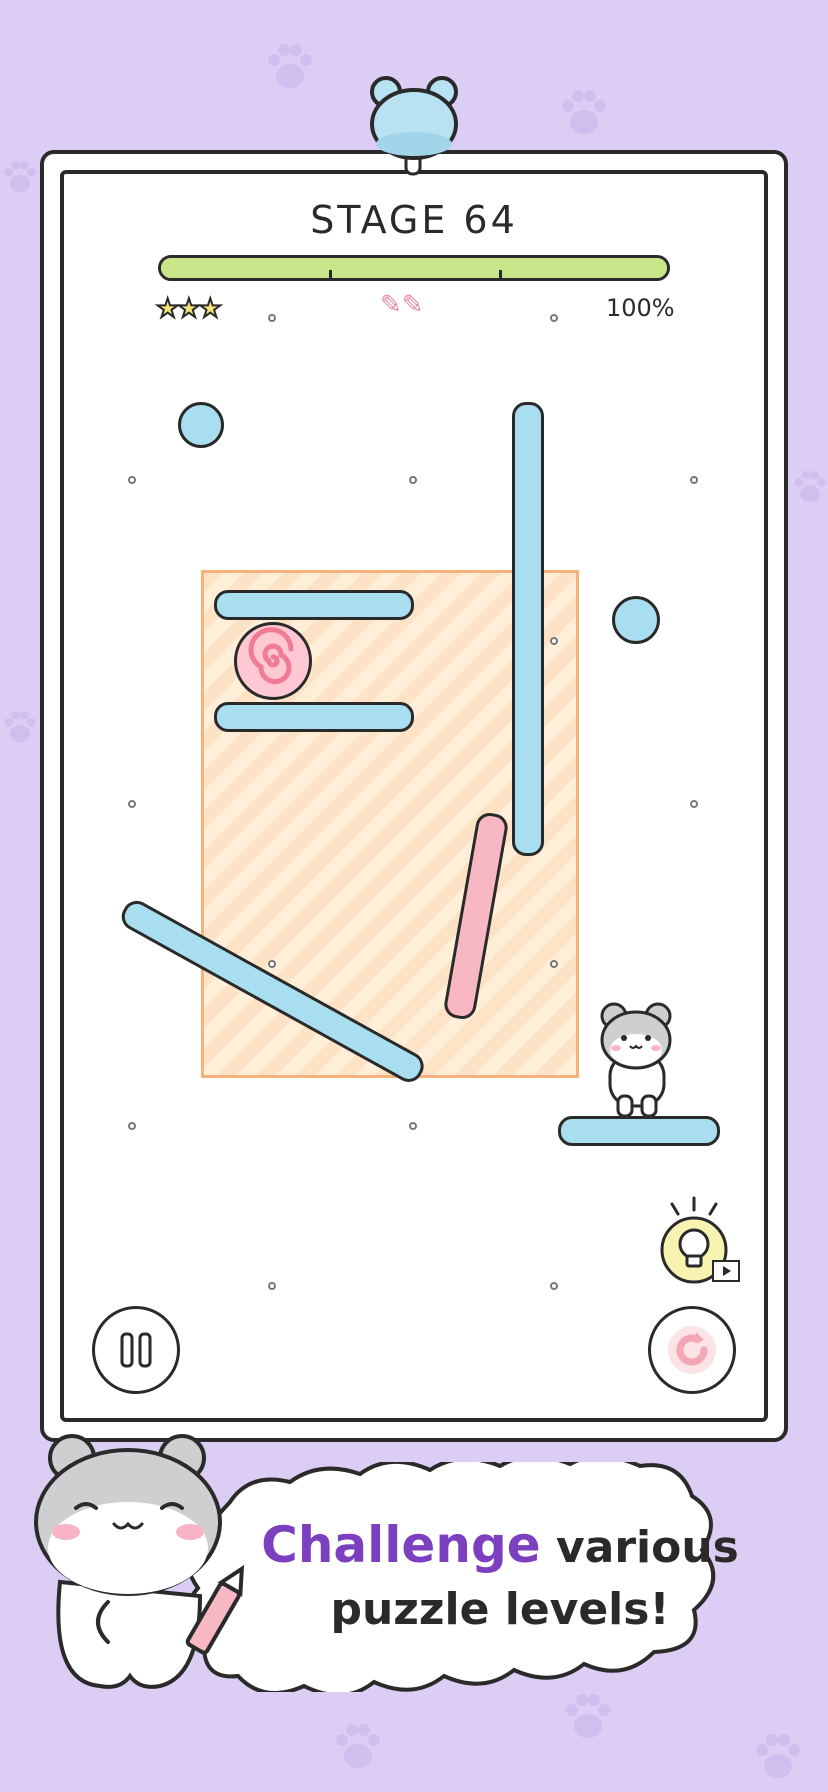  Describe the element at coordinates (500, 1577) in the screenshot. I see `promo-text: Challenge various puzzle levels!` at that location.